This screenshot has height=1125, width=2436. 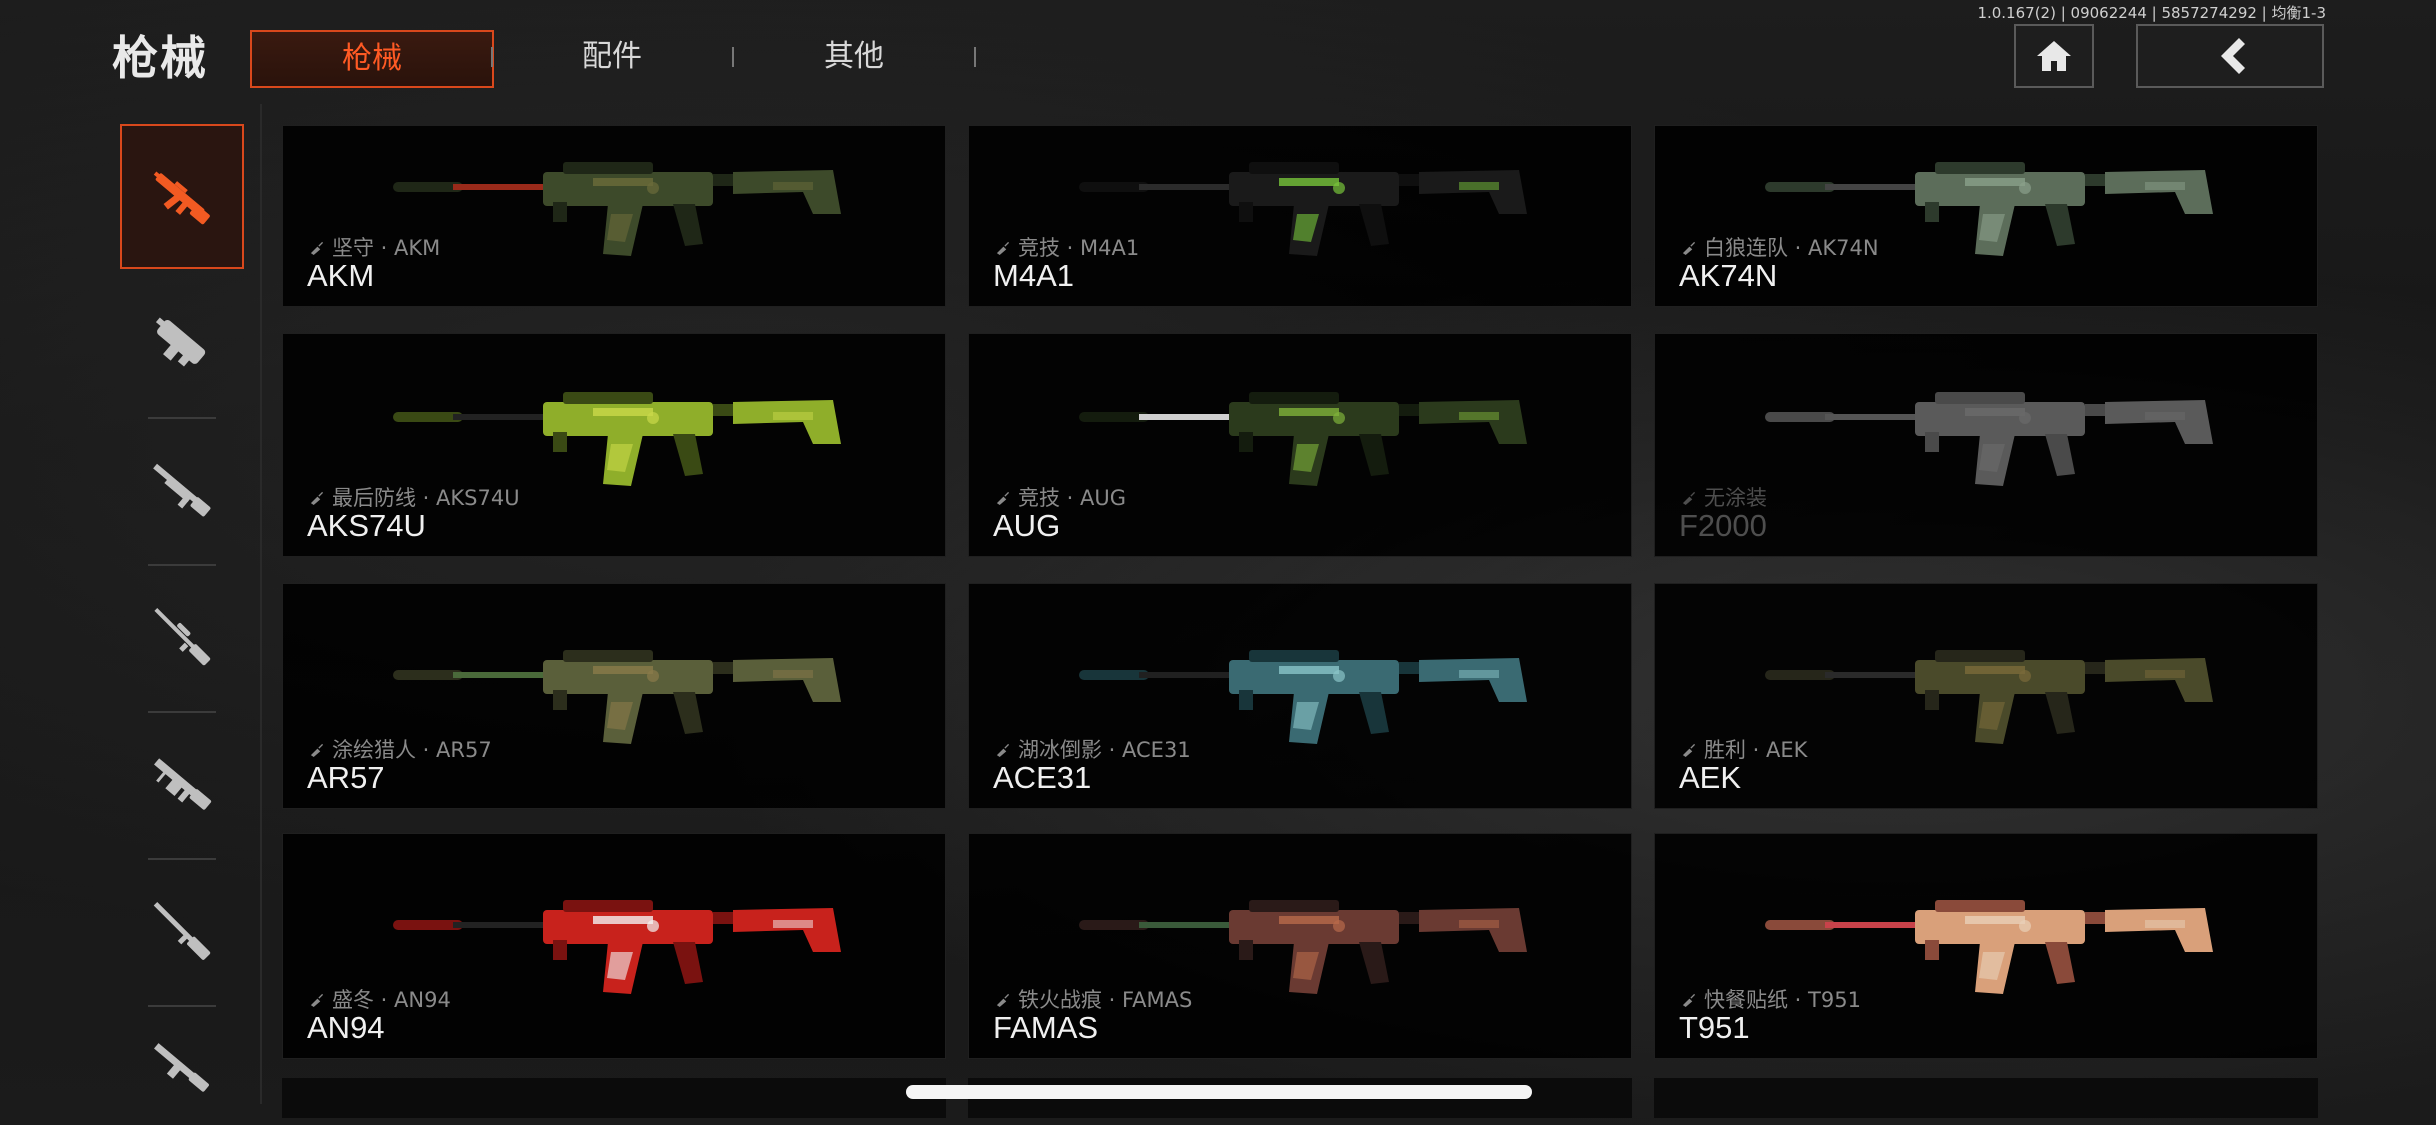 I want to click on weapon-card: 胜利 · AEK AEK, so click(x=1986, y=696).